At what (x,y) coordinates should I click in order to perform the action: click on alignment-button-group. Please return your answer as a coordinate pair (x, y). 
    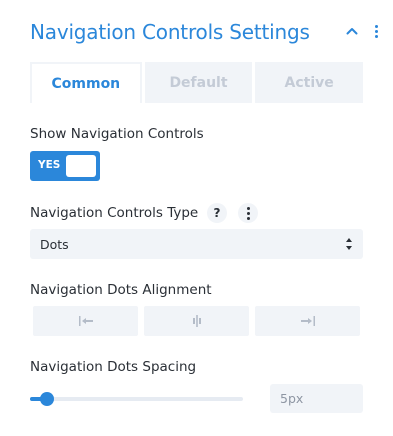
    Looking at the image, I should click on (196, 321).